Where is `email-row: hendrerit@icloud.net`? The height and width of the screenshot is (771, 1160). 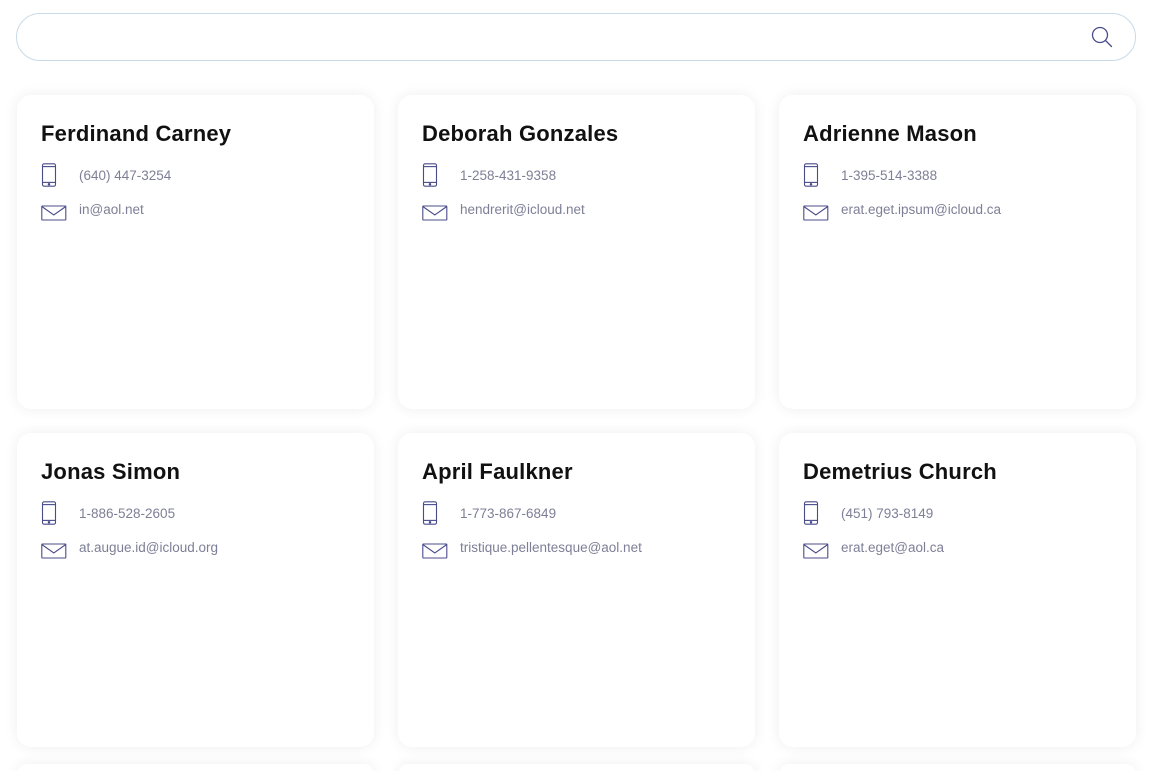 email-row: hendrerit@icloud.net is located at coordinates (576, 213).